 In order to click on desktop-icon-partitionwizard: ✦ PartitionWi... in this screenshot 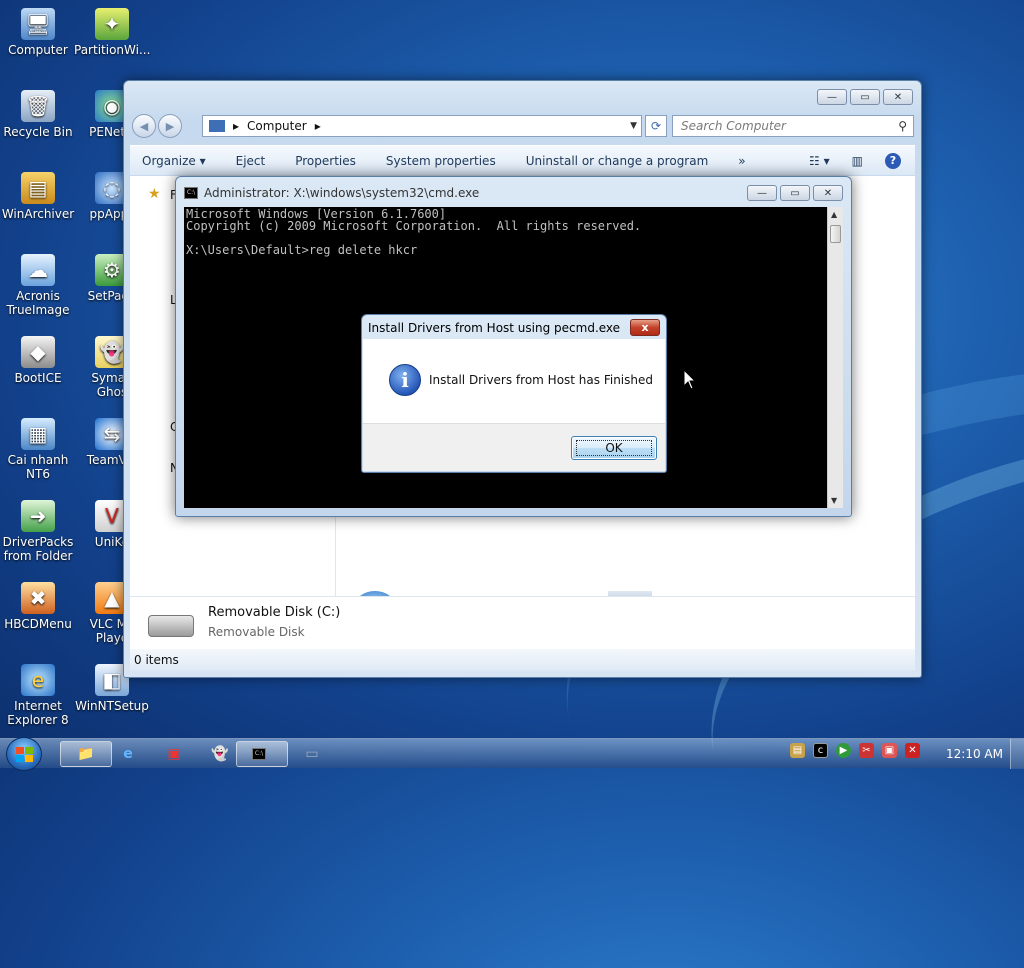, I will do `click(112, 32)`.